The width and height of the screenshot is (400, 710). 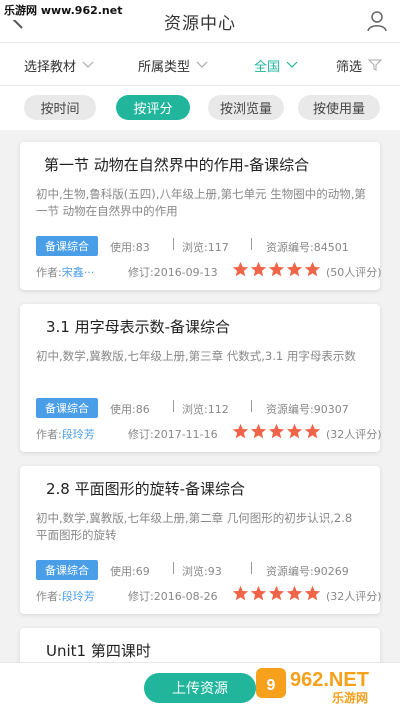 What do you see at coordinates (130, 247) in the screenshot?
I see `usage-count: 使用:83` at bounding box center [130, 247].